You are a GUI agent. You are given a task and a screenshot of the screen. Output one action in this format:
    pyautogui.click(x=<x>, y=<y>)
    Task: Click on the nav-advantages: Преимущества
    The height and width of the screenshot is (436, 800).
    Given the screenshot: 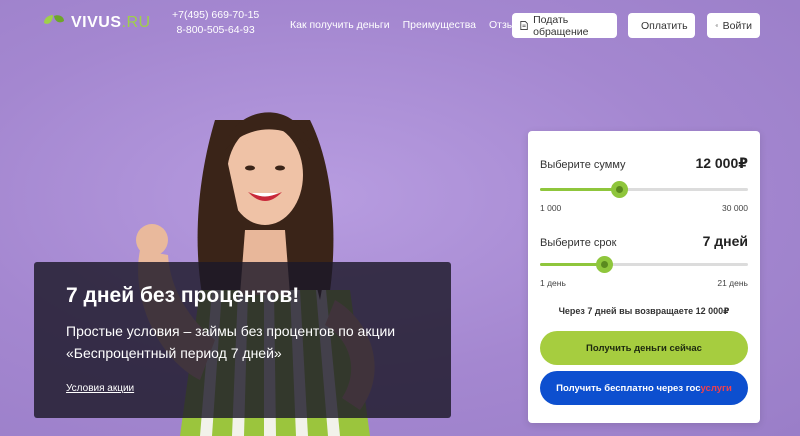 What is the action you would take?
    pyautogui.click(x=439, y=25)
    